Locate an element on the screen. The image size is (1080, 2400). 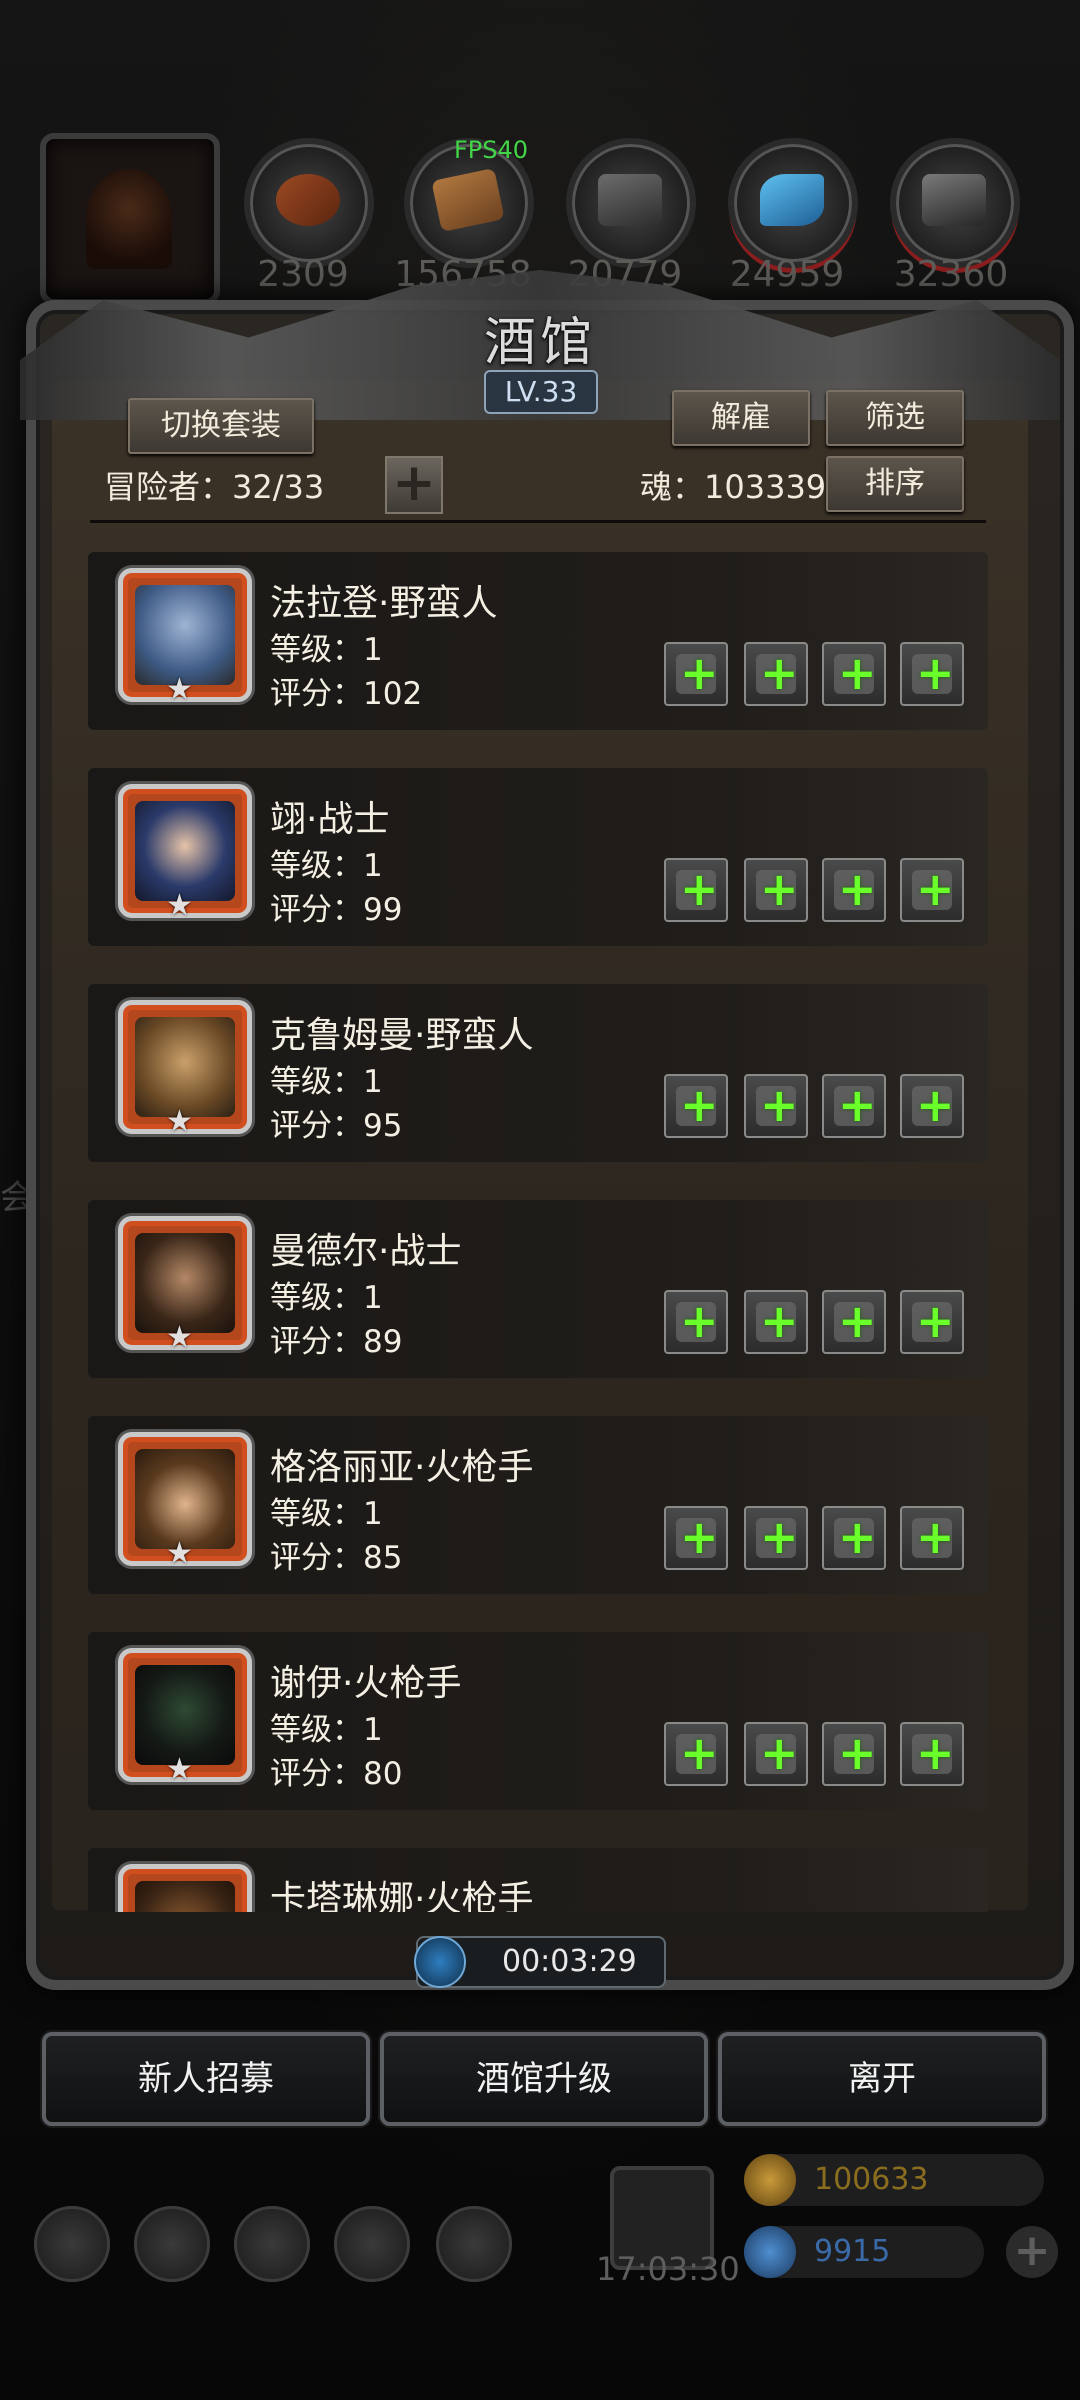
gem-icon is located at coordinates (770, 2252).